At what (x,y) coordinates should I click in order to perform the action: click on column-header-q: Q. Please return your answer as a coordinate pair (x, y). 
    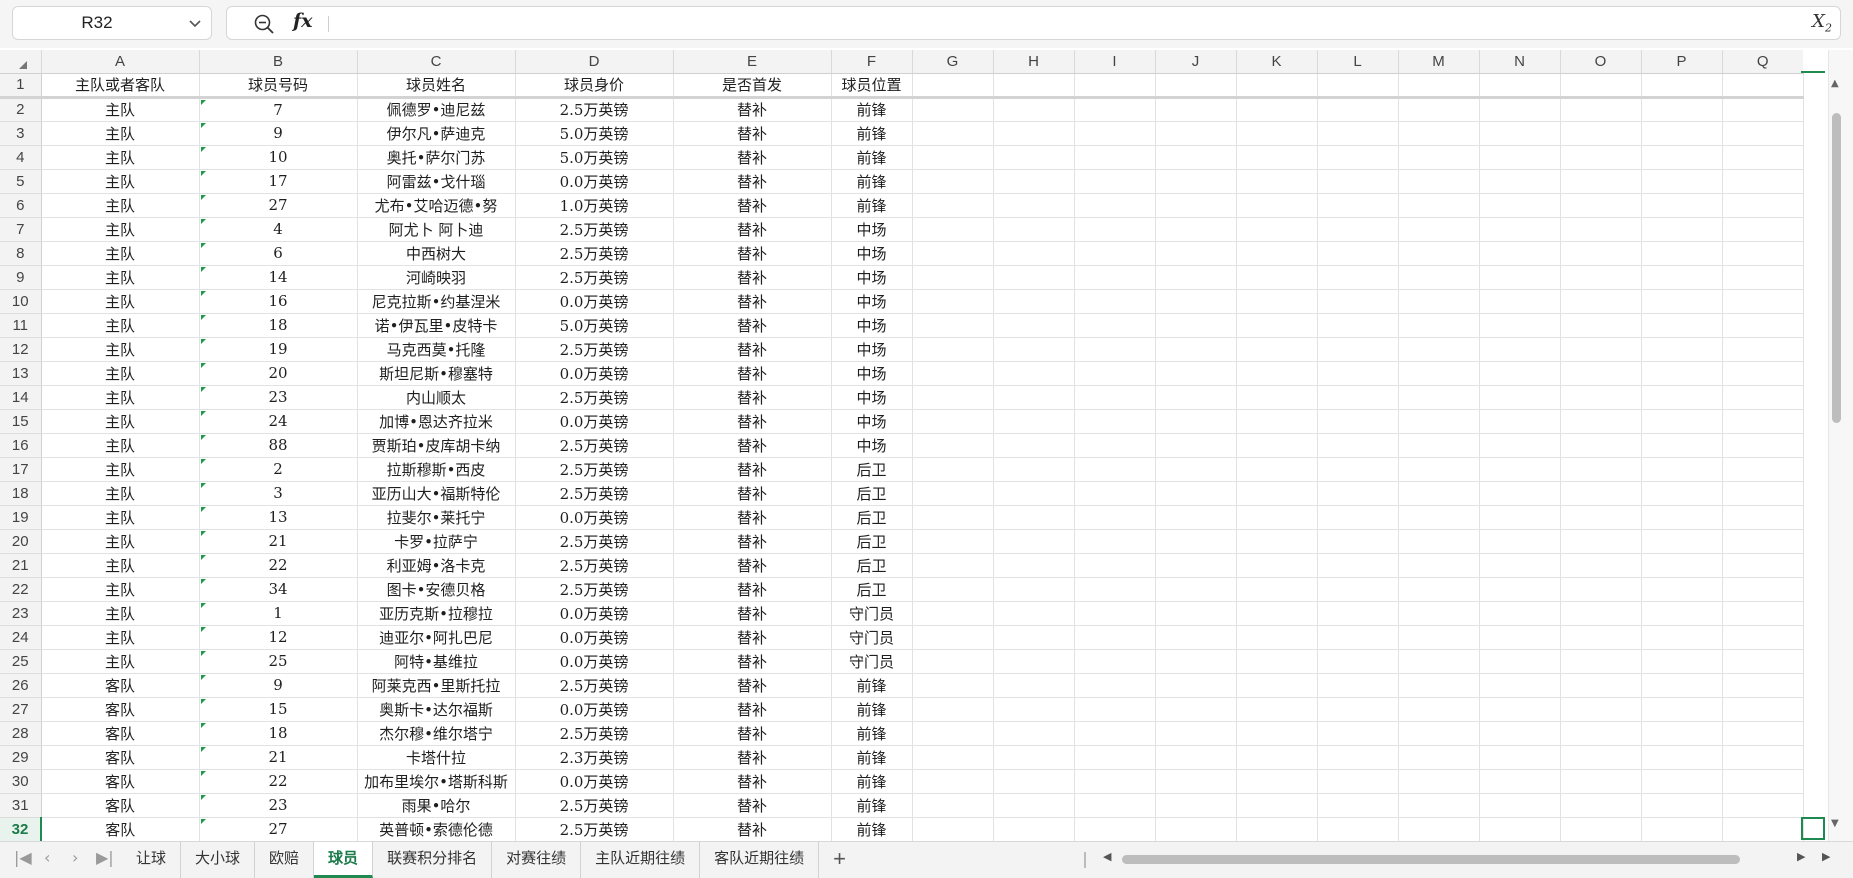
    Looking at the image, I should click on (1762, 62).